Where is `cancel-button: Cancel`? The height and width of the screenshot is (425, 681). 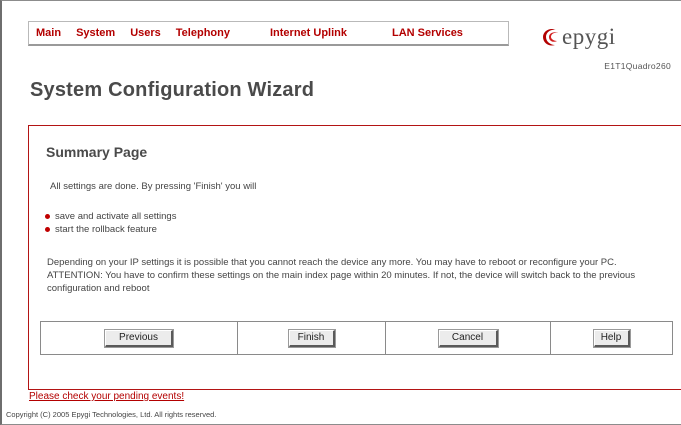
cancel-button: Cancel is located at coordinates (468, 338).